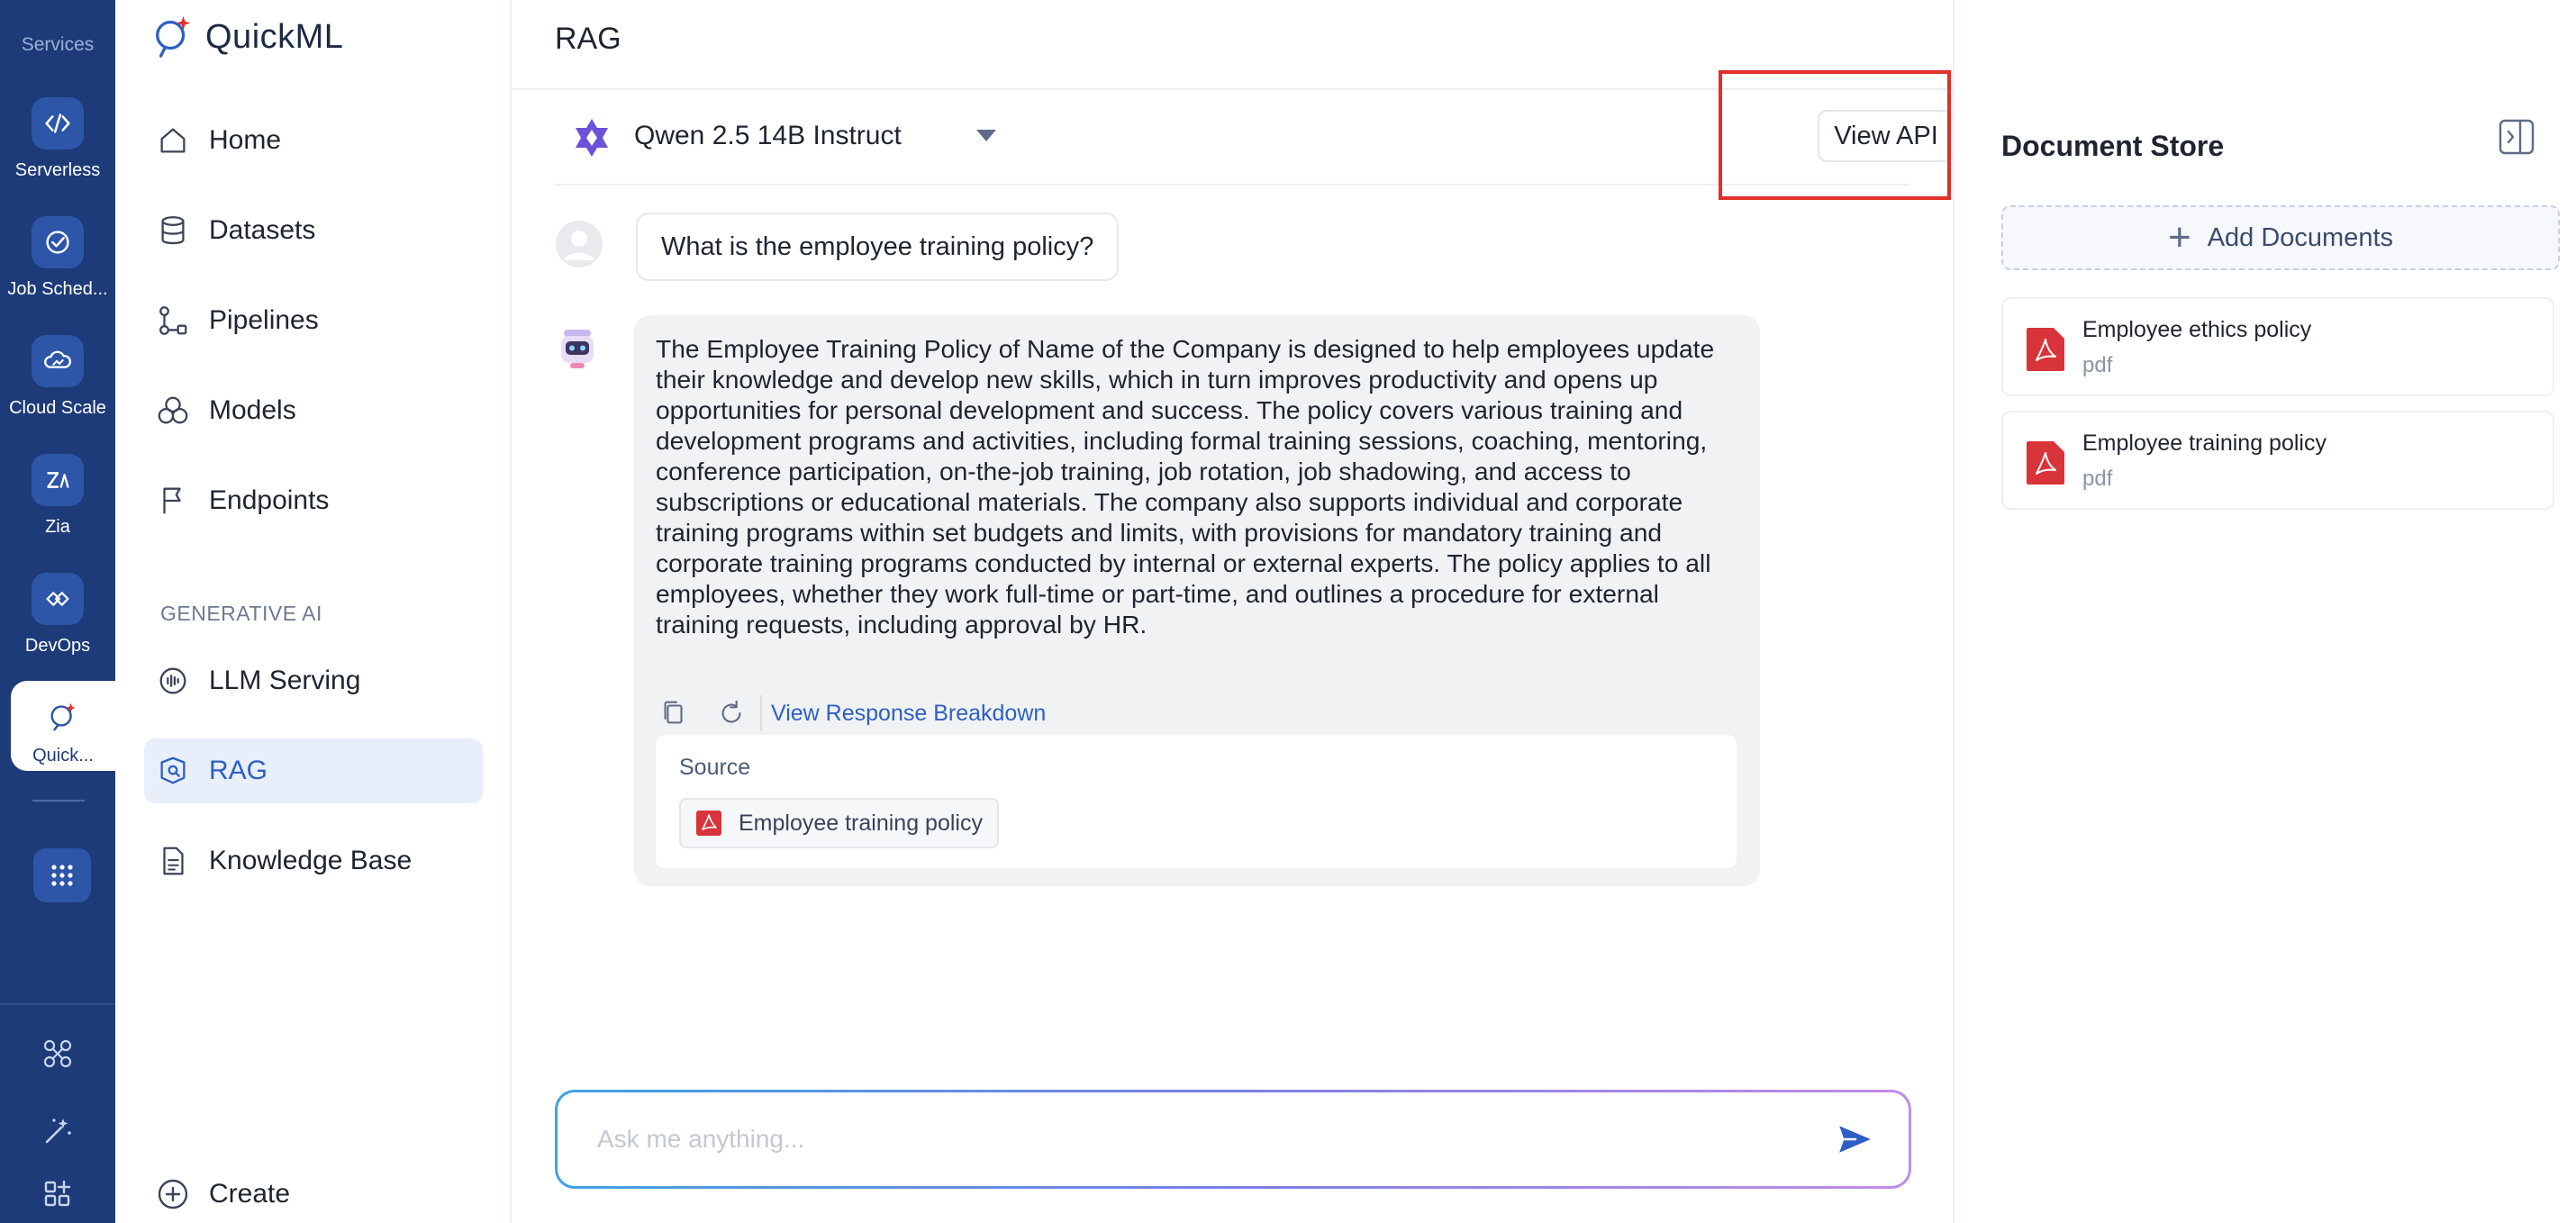  I want to click on llm-serving-icon, so click(173, 681).